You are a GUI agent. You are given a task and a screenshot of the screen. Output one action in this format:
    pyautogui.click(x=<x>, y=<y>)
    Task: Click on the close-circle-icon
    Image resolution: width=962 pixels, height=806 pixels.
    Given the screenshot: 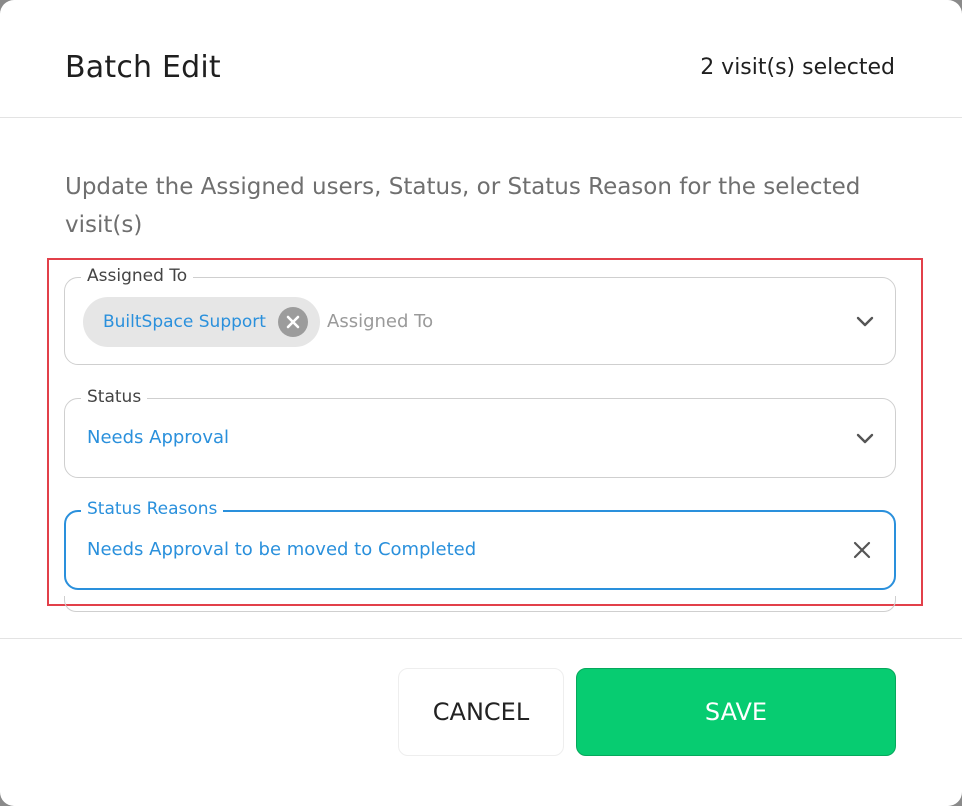 What is the action you would take?
    pyautogui.click(x=292, y=322)
    